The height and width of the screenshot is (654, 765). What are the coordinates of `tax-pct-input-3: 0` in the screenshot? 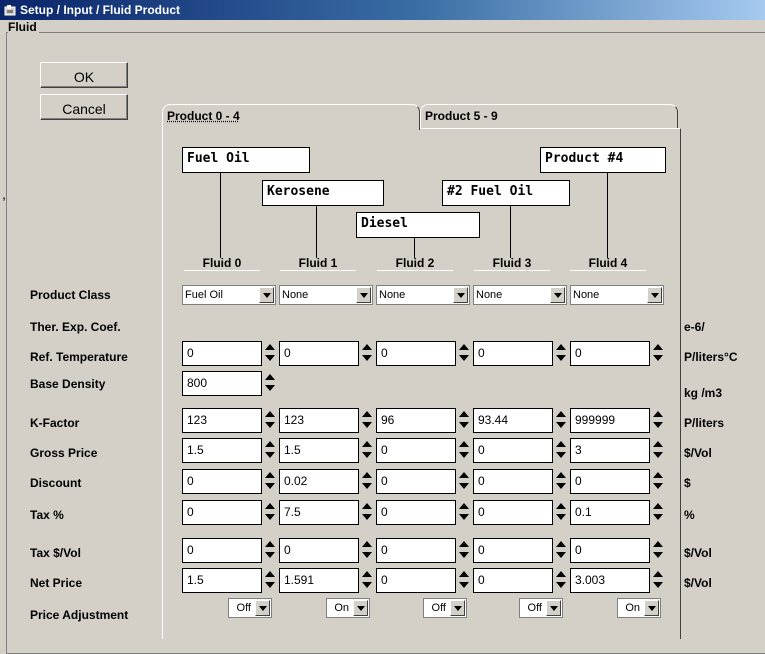 It's located at (513, 512).